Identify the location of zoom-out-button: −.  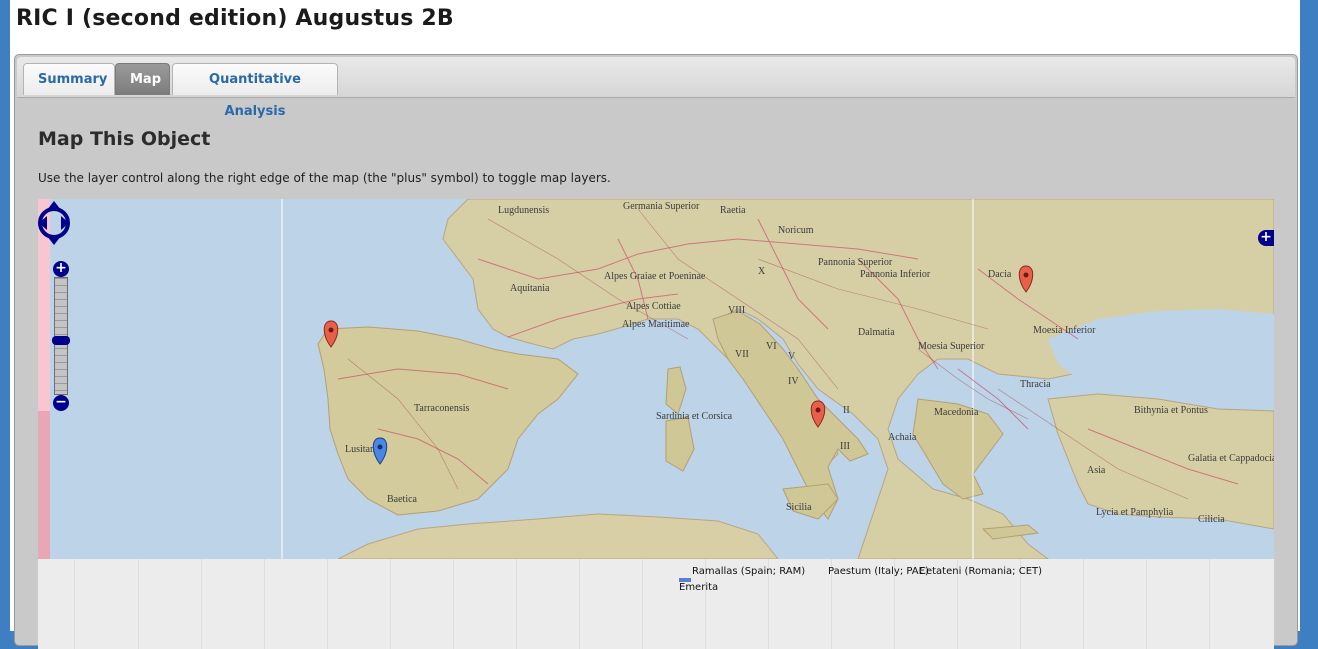
(61, 403).